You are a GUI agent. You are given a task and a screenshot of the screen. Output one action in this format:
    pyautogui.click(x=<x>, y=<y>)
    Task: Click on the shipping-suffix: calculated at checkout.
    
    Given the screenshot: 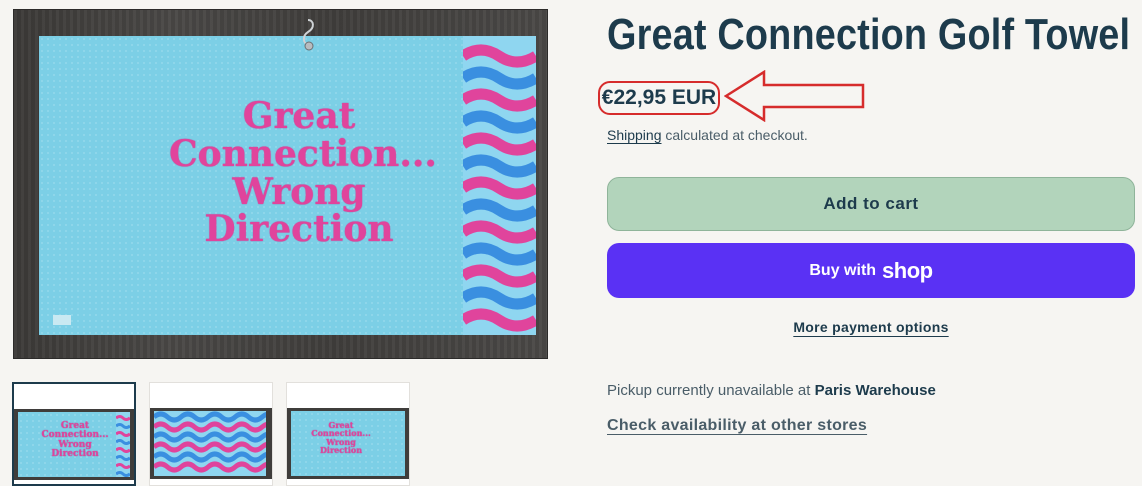 What is the action you would take?
    pyautogui.click(x=734, y=135)
    